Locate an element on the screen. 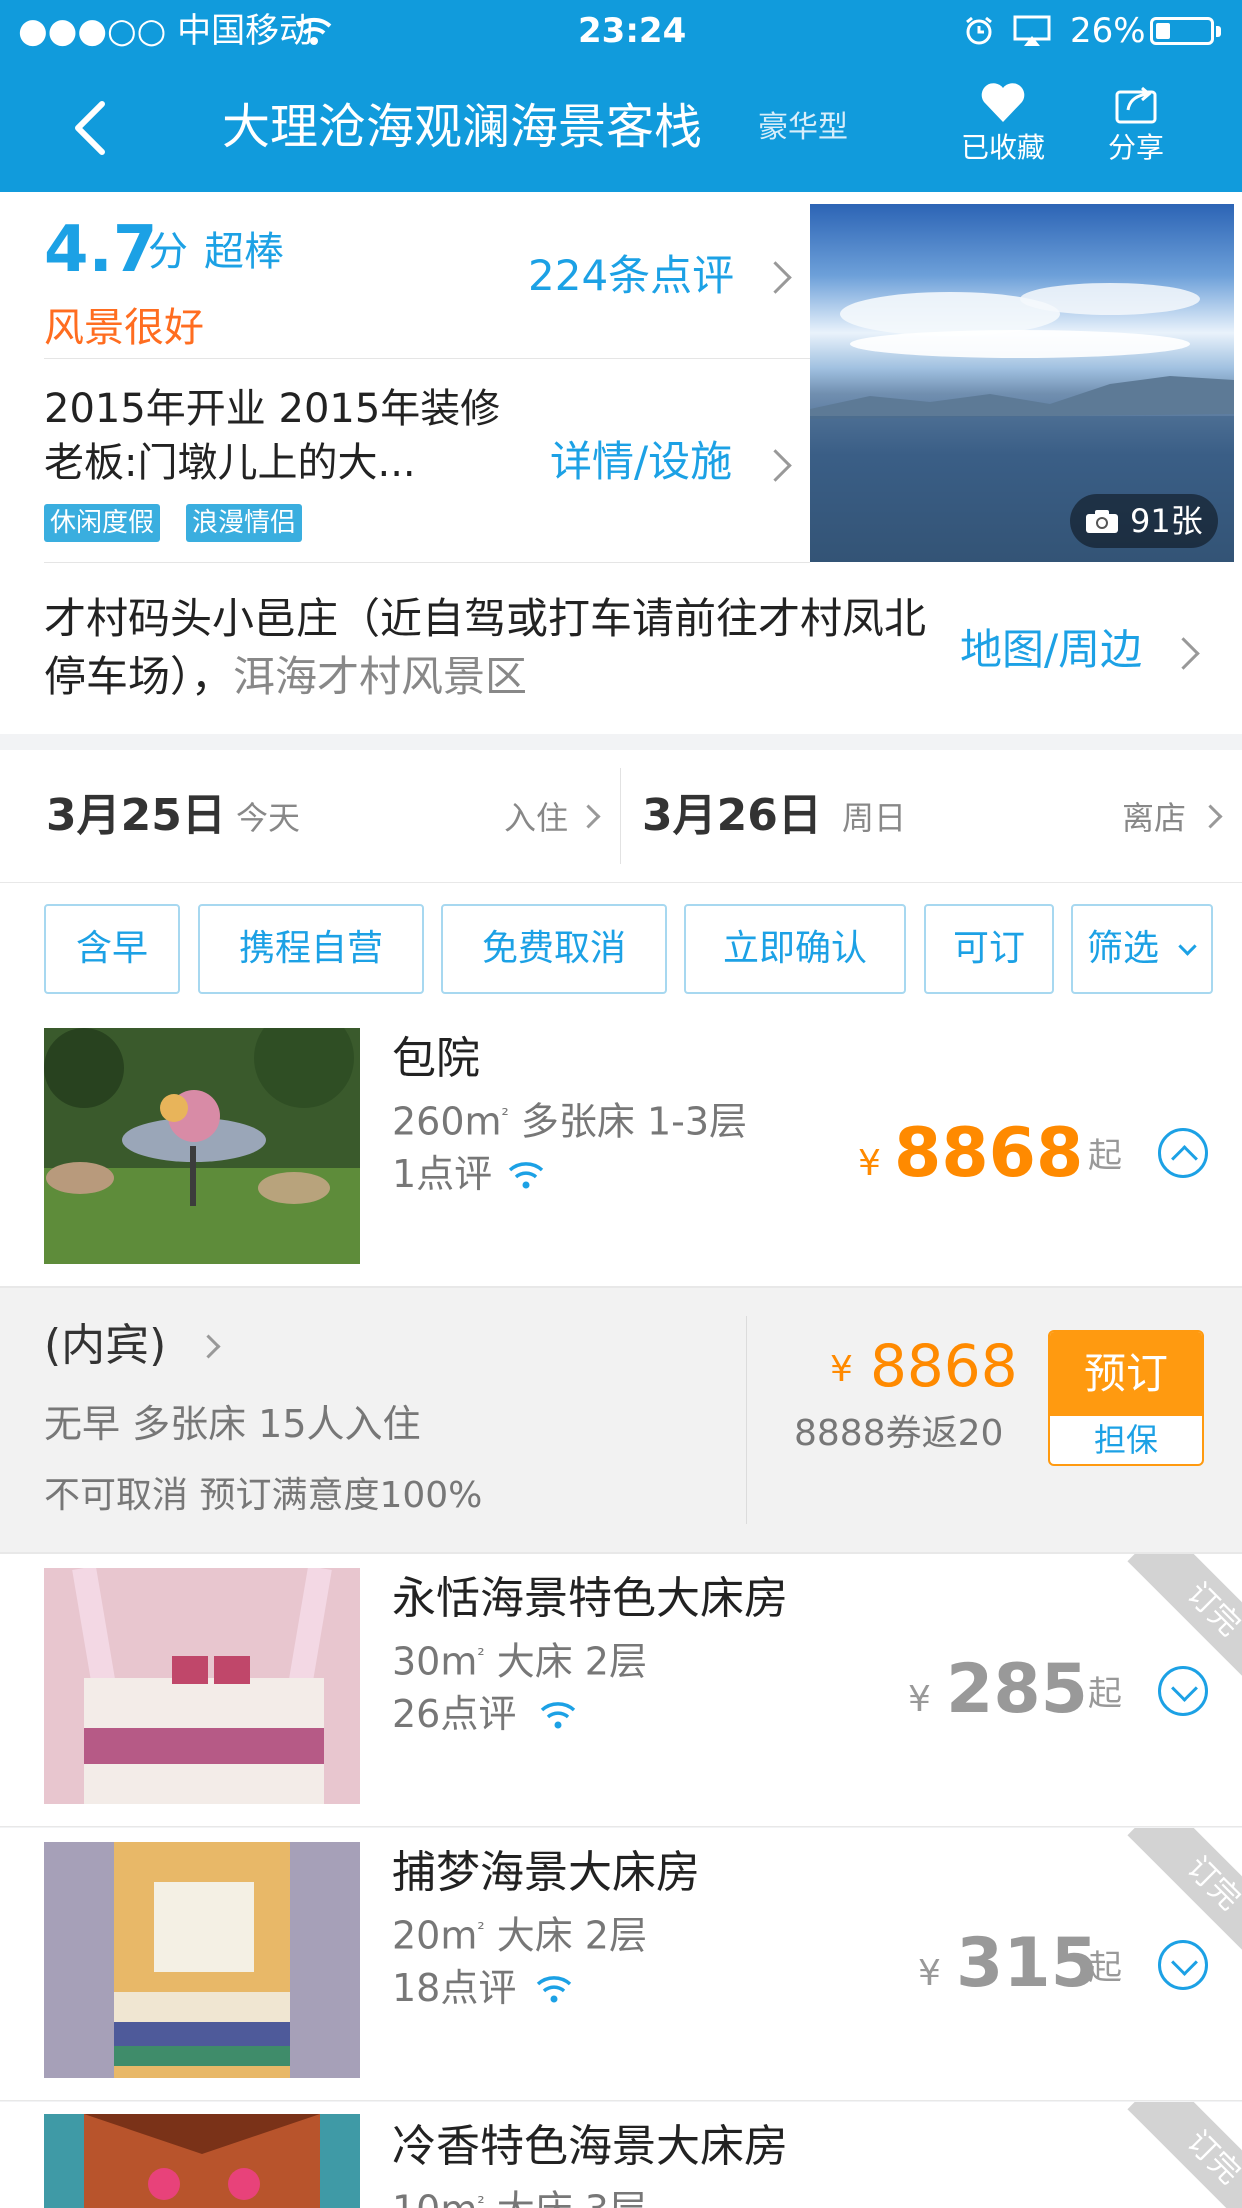 This screenshot has width=1242, height=2208. room-name: 捕梦海景大床房 is located at coordinates (546, 1872).